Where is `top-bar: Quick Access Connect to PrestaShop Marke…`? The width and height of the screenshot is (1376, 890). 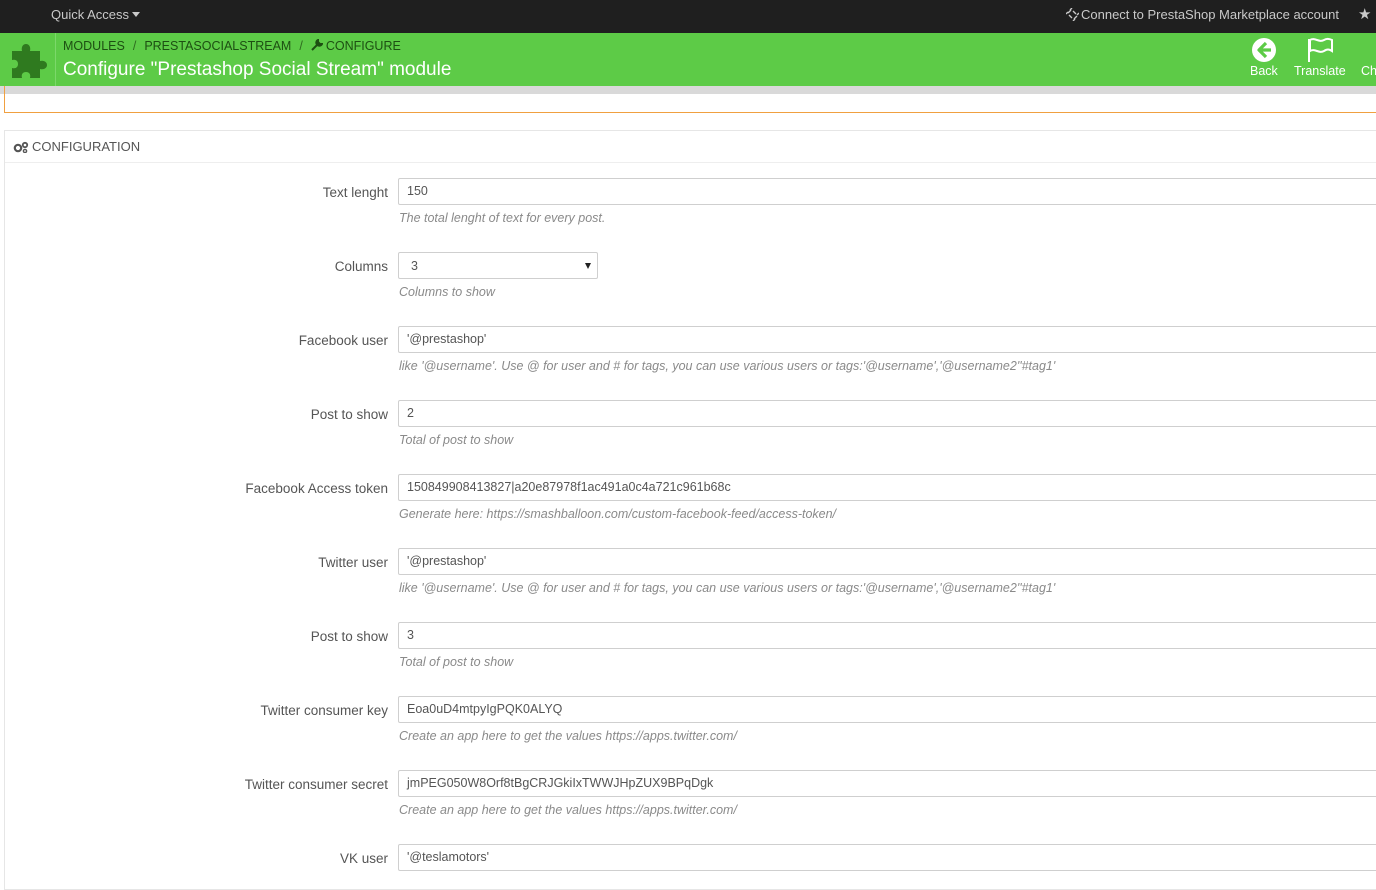
top-bar: Quick Access Connect to PrestaShop Marke… is located at coordinates (688, 16).